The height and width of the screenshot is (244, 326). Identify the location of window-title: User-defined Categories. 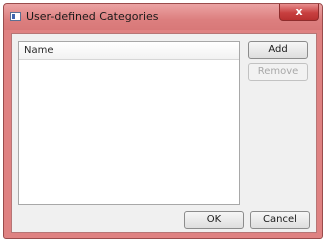
(92, 16).